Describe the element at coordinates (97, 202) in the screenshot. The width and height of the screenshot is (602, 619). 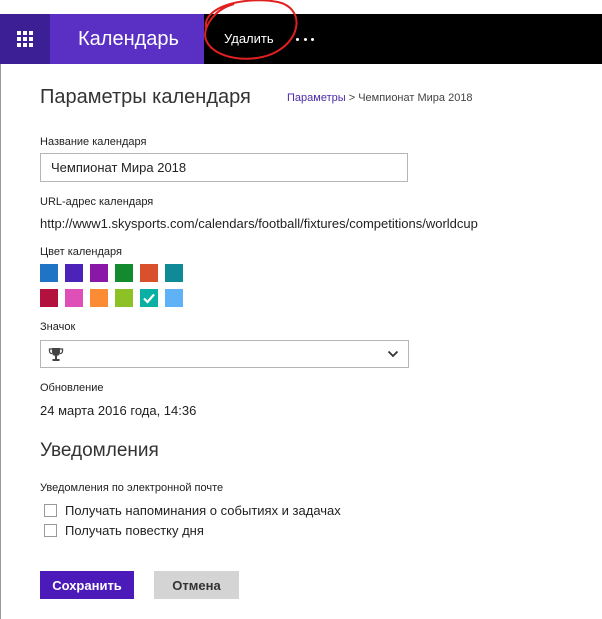
I see `calendar-url-label: URL-адрес календаря` at that location.